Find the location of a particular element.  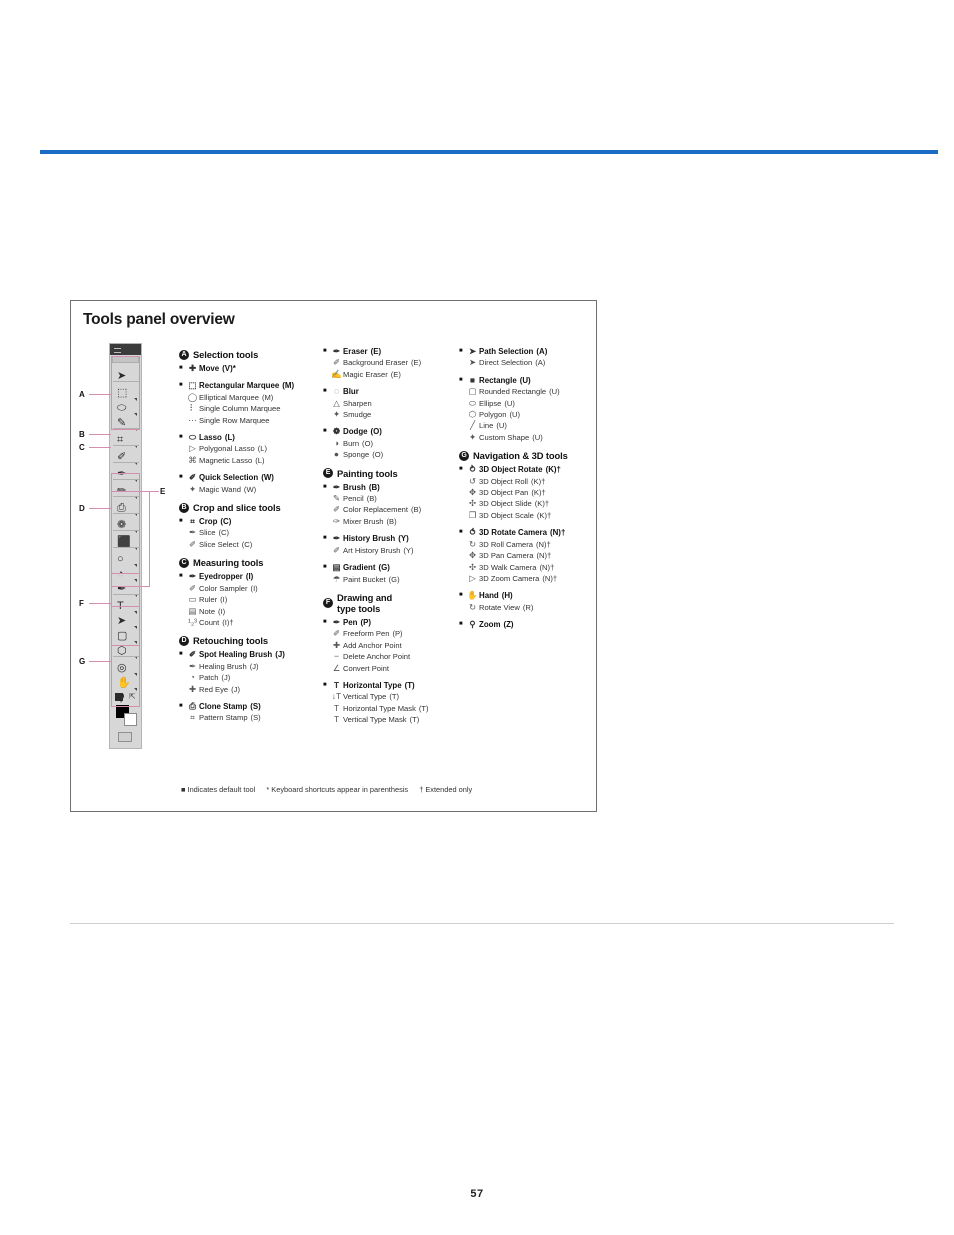

tool-name: Convert Point is located at coordinates (398, 668).